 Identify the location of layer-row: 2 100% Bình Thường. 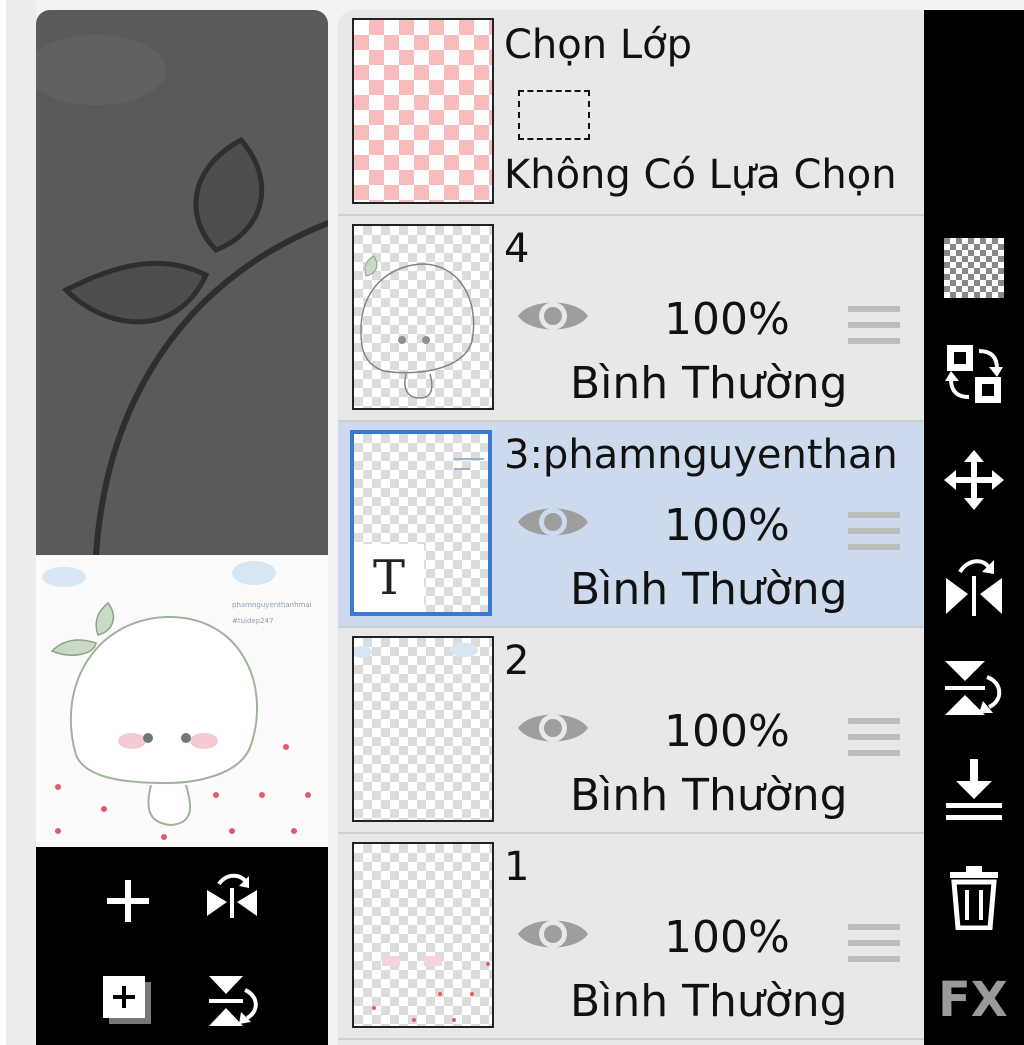
(631, 731).